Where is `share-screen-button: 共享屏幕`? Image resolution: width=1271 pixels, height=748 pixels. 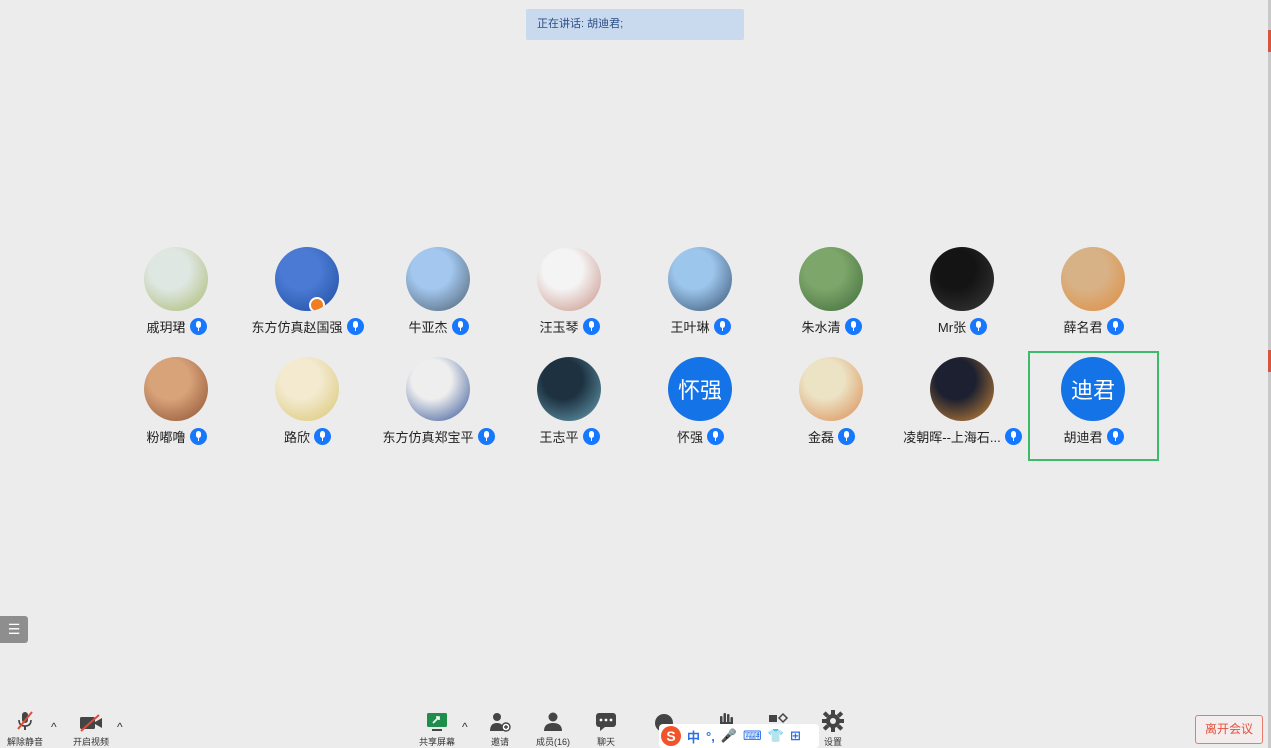
share-screen-button: 共享屏幕 is located at coordinates (437, 727).